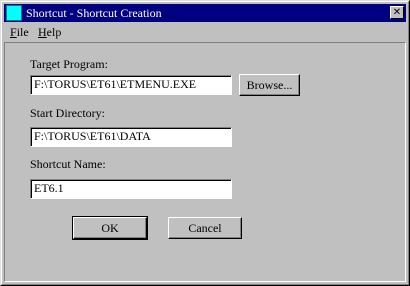 The image size is (410, 286). I want to click on close-button: ✕, so click(397, 12).